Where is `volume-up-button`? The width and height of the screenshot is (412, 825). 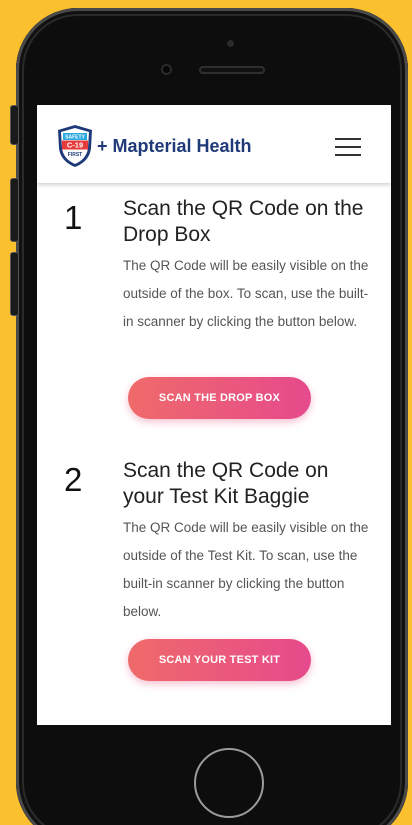 volume-up-button is located at coordinates (14, 210).